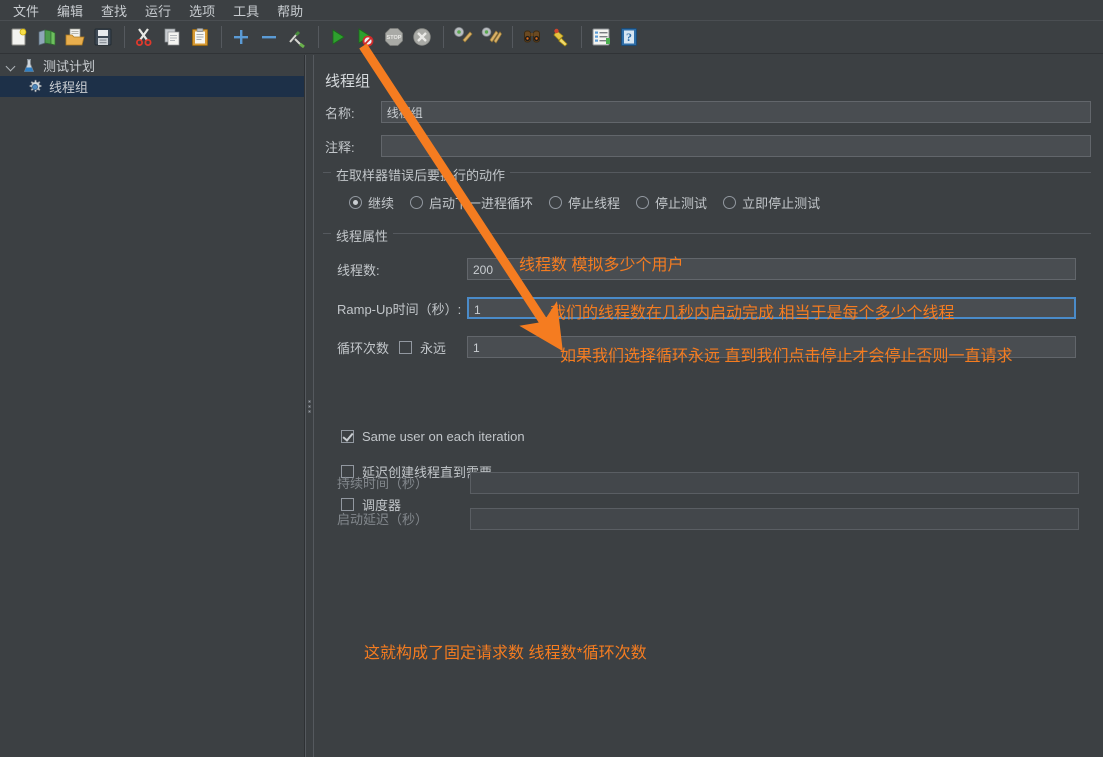 The width and height of the screenshot is (1103, 757). What do you see at coordinates (771, 347) in the screenshot?
I see `loop-count-input: 1` at bounding box center [771, 347].